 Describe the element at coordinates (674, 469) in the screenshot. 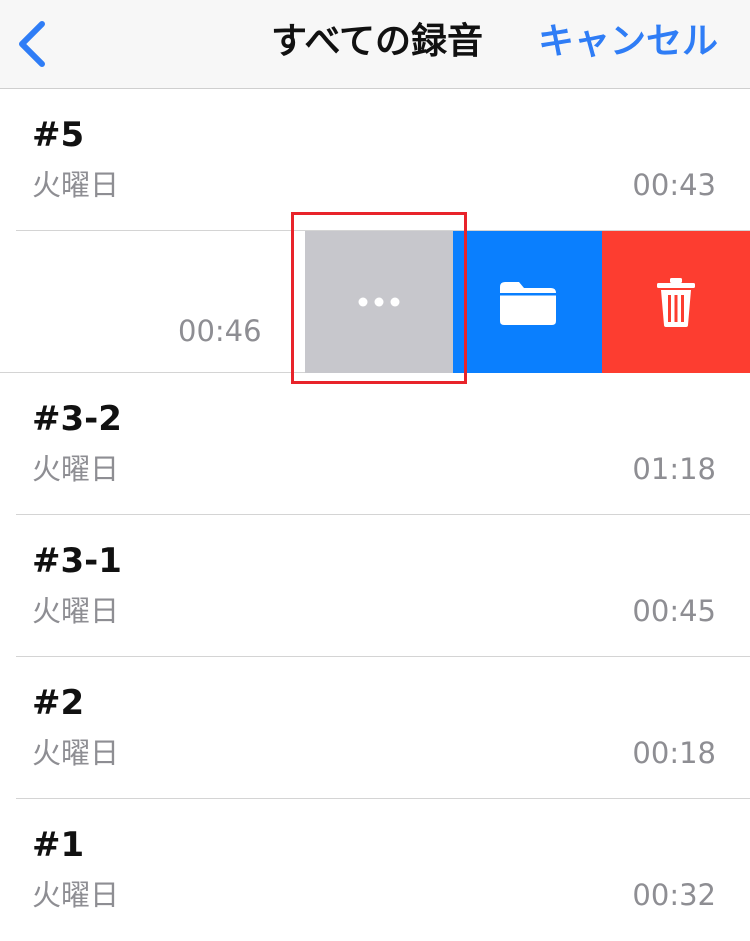

I see `recording-duration: 01:18` at that location.